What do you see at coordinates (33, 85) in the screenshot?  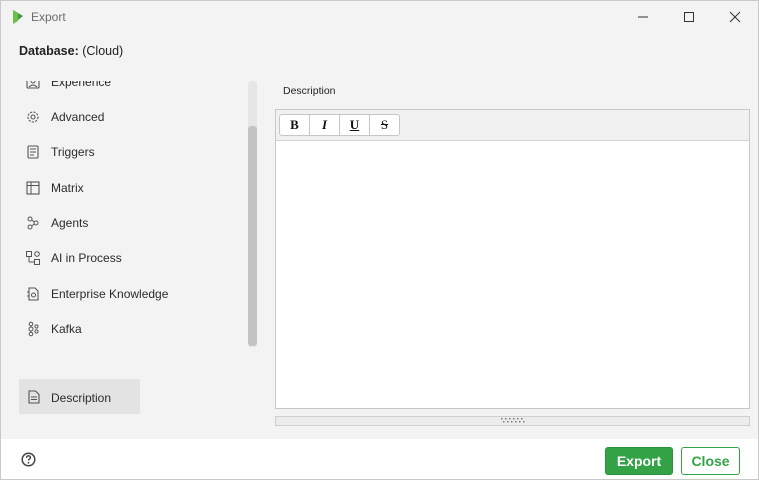 I see `experience-icon` at bounding box center [33, 85].